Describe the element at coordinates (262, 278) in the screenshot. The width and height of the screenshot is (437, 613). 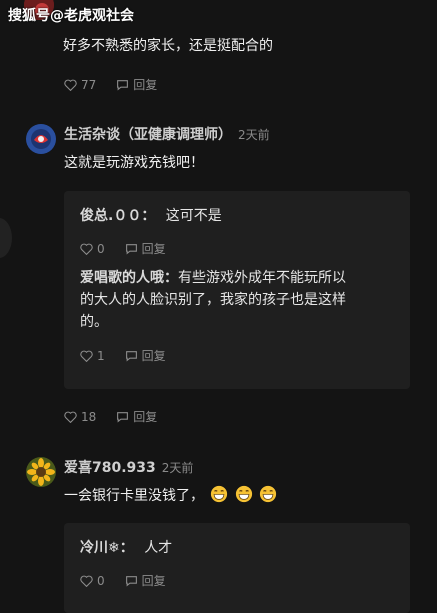
I see `reply-text-line: 有些游戏外成年不能玩所以` at that location.